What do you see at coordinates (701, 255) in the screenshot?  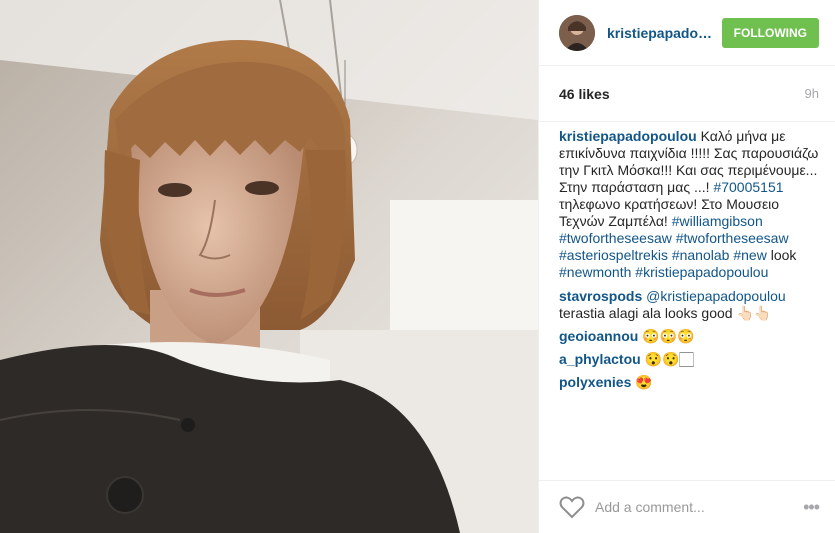 I see `hashtag-link: #nanolab` at bounding box center [701, 255].